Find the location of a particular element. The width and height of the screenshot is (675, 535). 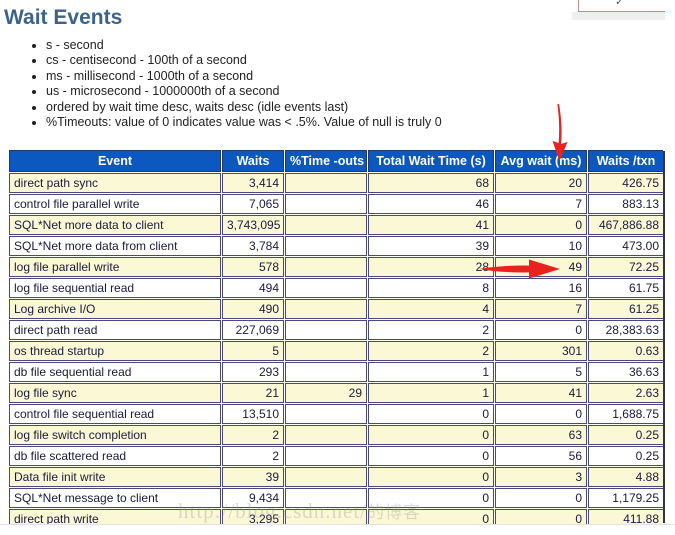

cell-total_wait: 46 is located at coordinates (431, 204).